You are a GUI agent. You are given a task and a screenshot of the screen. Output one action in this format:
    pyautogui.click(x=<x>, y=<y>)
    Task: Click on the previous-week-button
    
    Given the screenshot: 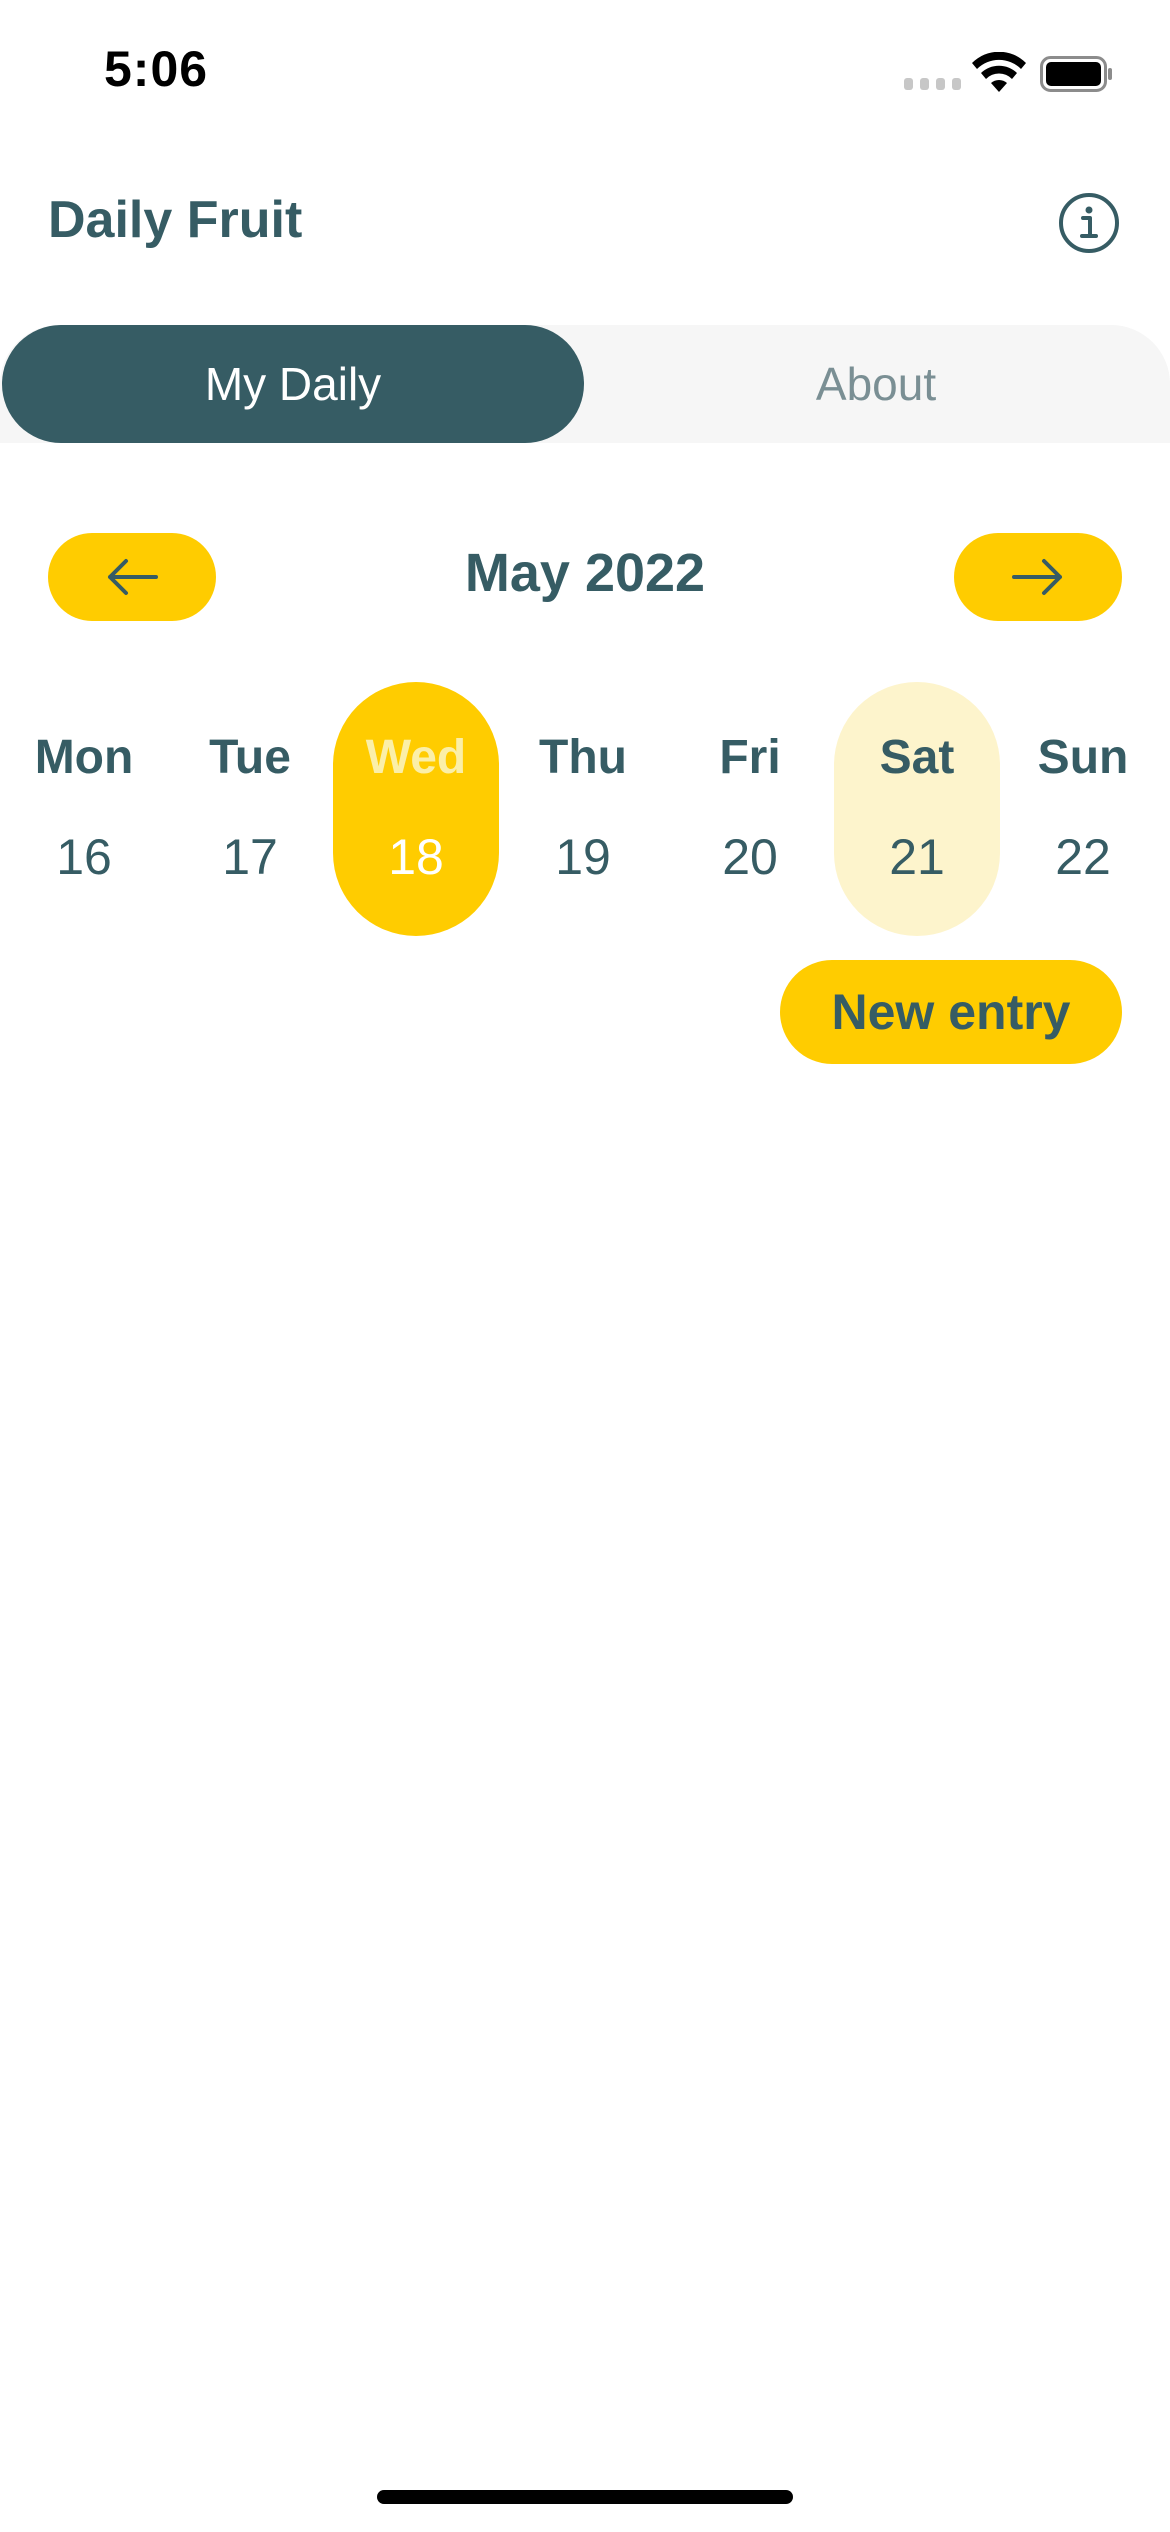 What is the action you would take?
    pyautogui.click(x=132, y=577)
    